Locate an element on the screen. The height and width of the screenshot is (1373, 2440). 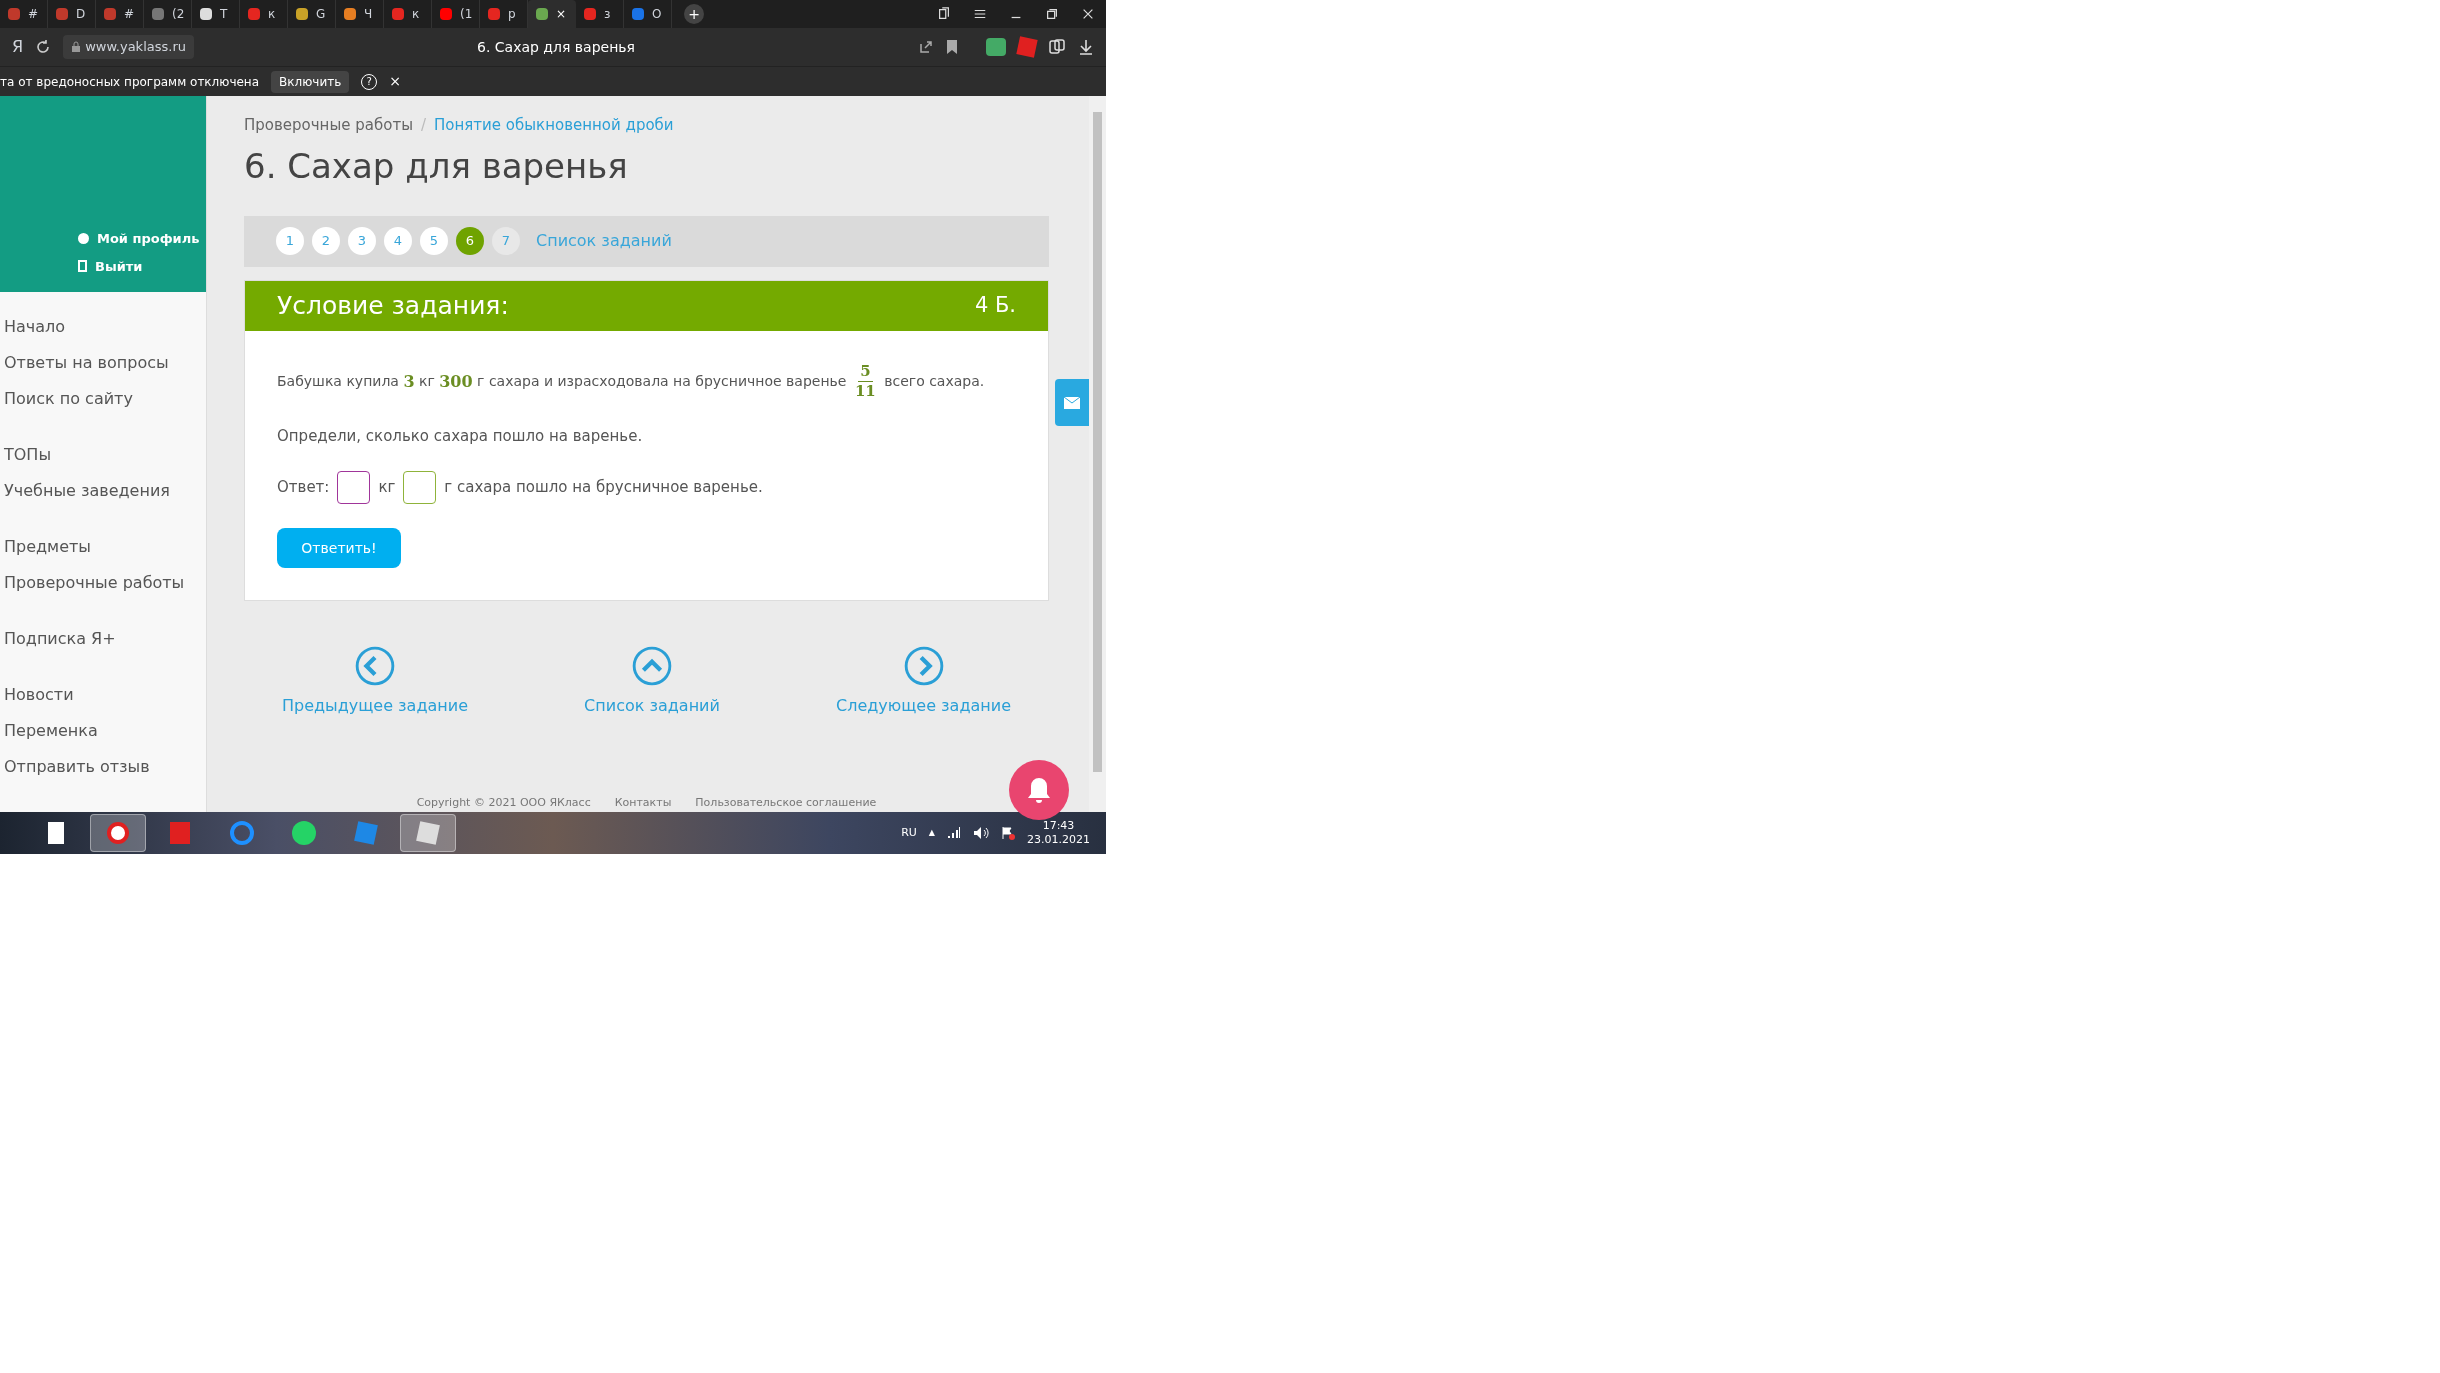
chat-icon is located at coordinates (304, 833).